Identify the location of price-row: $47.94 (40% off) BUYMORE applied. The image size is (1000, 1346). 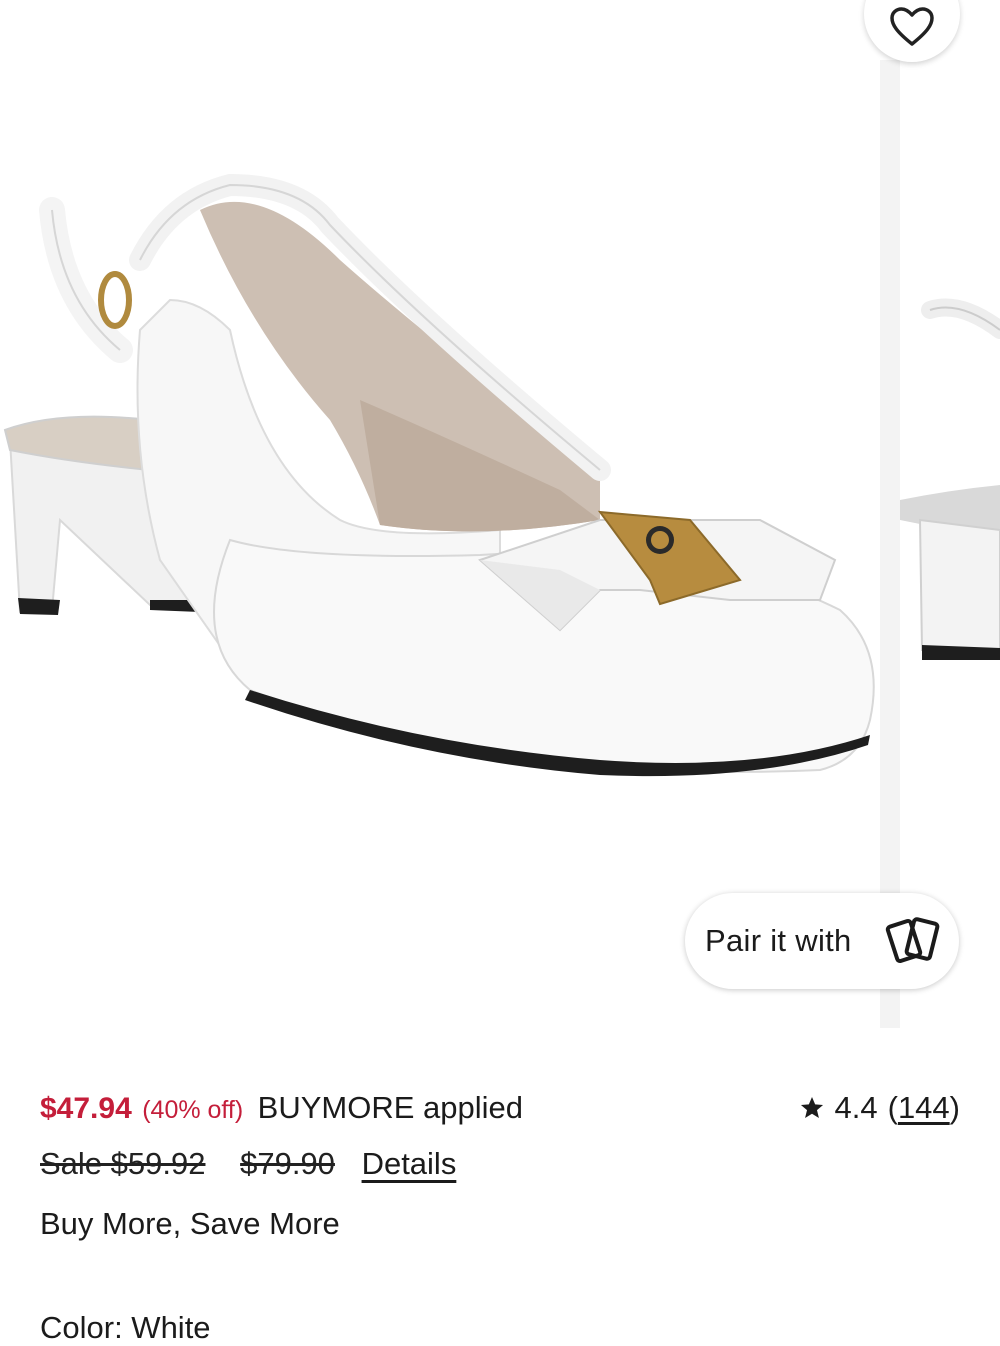
(281, 1108).